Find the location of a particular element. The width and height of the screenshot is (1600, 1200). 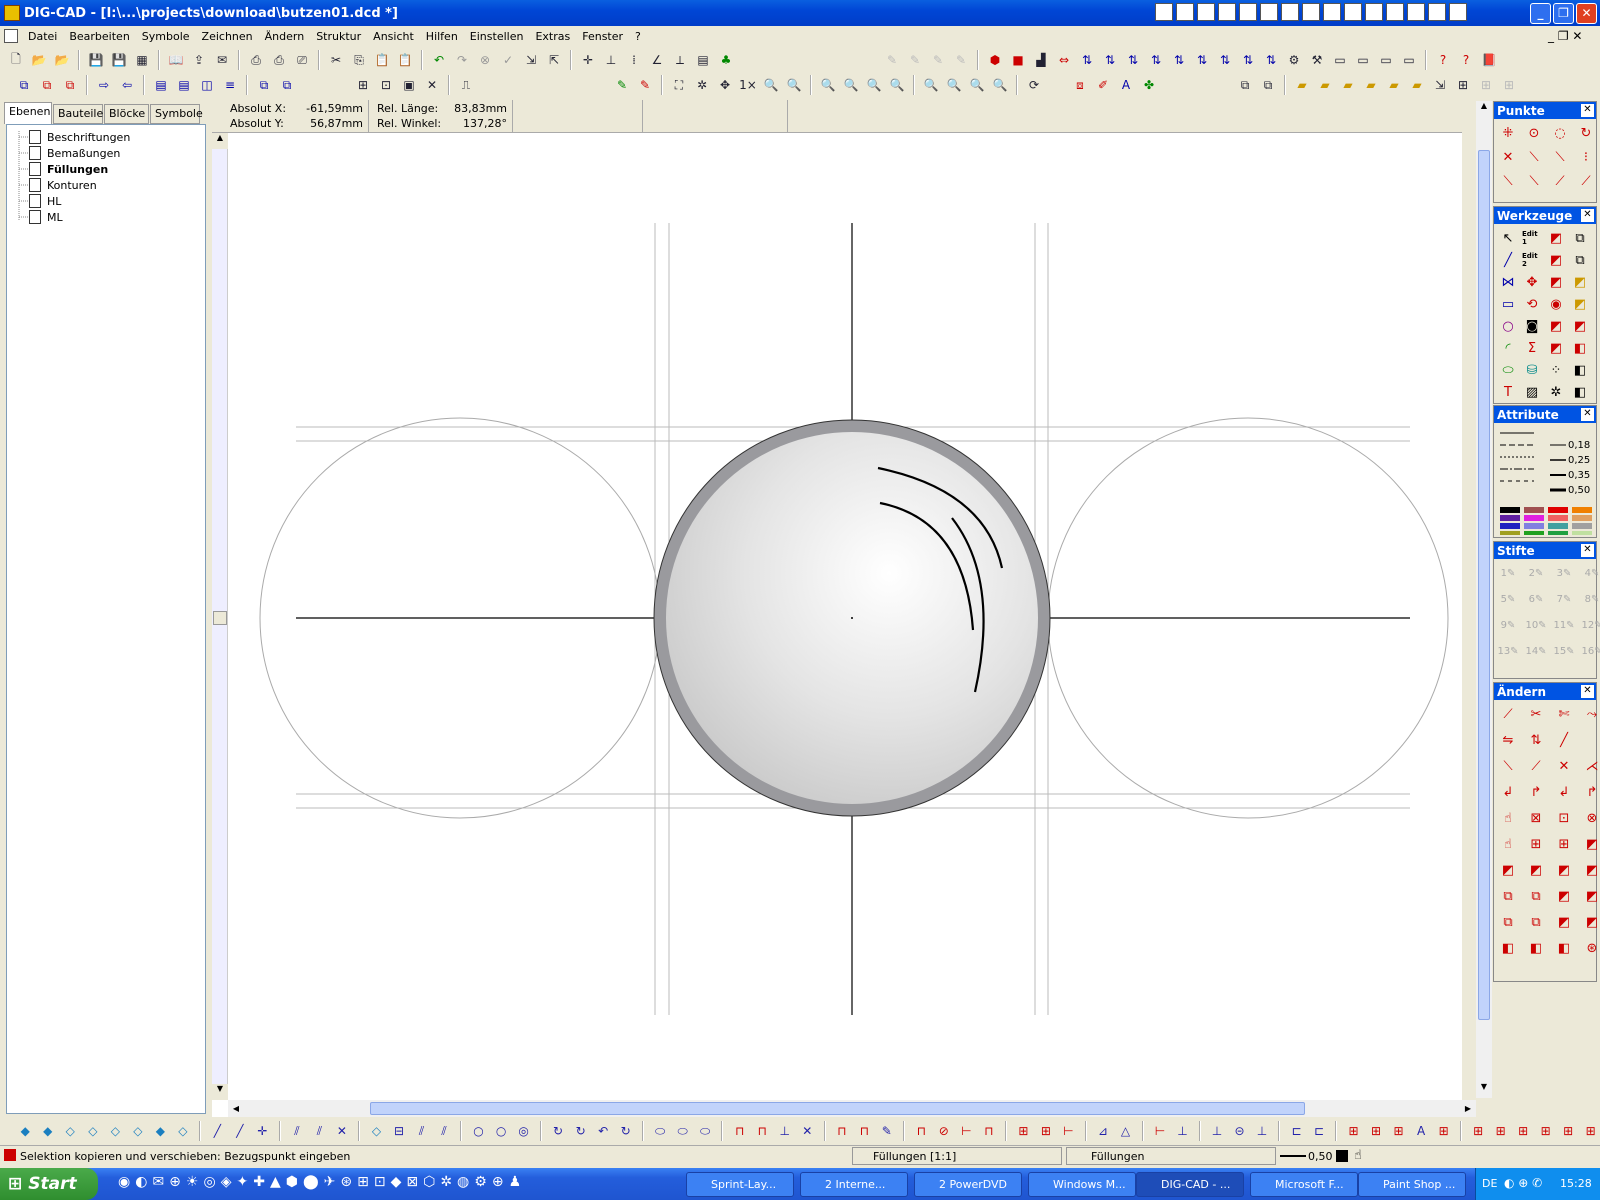

zoom6-icon: 🔍 is located at coordinates (954, 85).